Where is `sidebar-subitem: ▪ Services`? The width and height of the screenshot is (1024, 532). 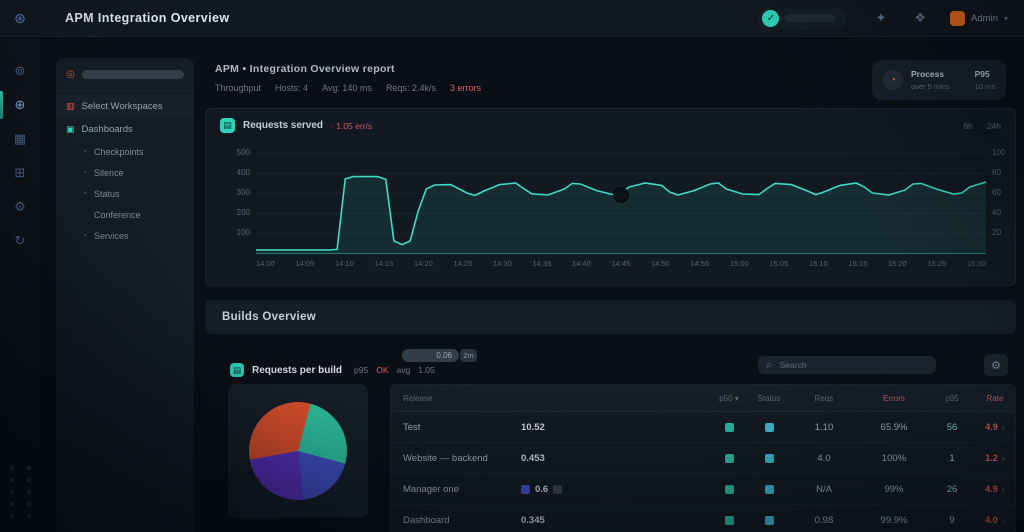 sidebar-subitem: ▪ Services is located at coordinates (125, 235).